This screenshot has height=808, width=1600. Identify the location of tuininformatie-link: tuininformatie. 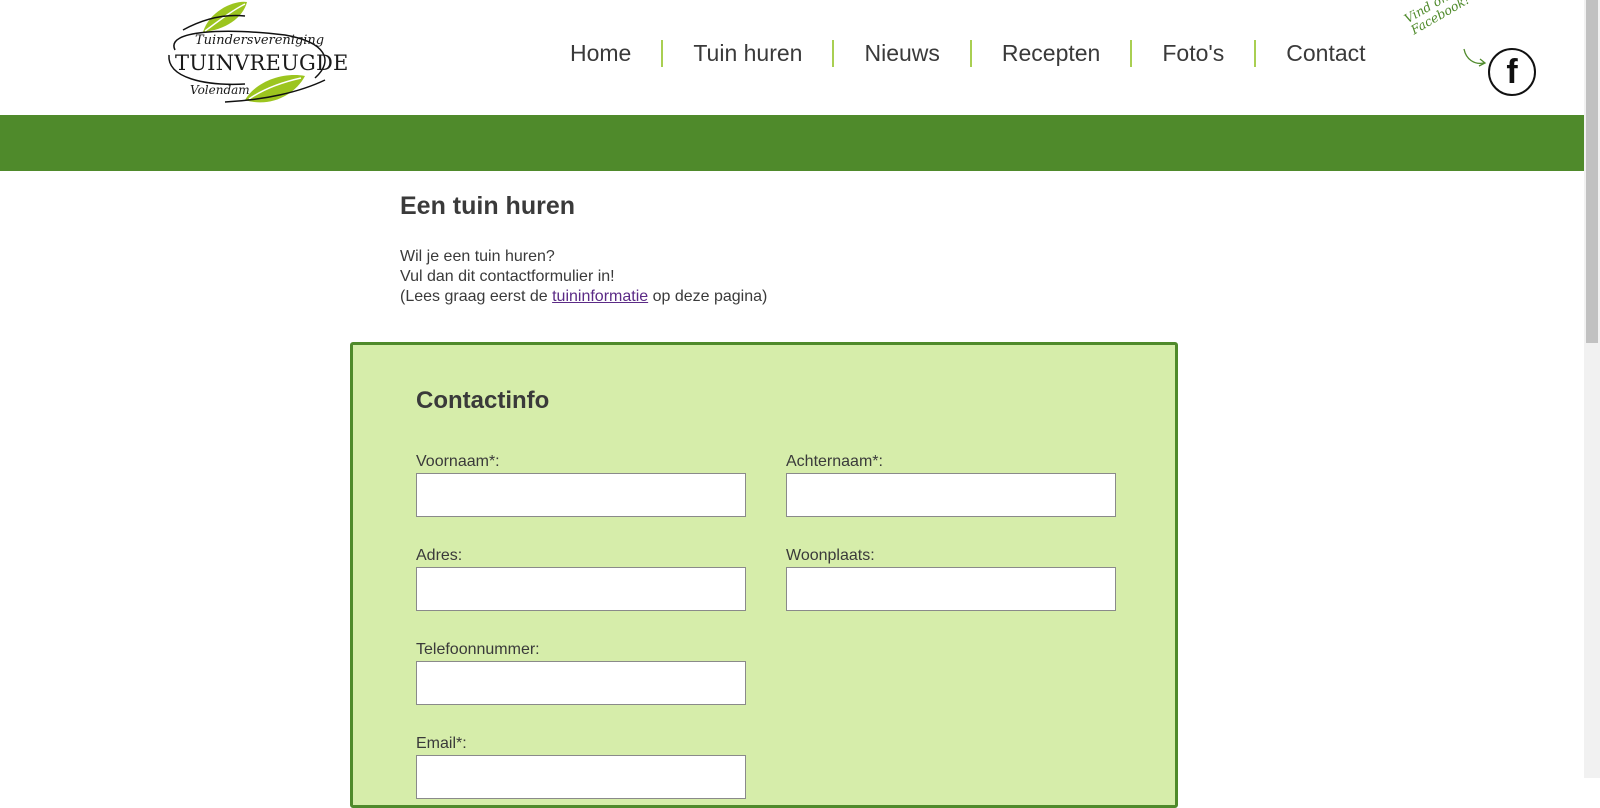
(600, 296).